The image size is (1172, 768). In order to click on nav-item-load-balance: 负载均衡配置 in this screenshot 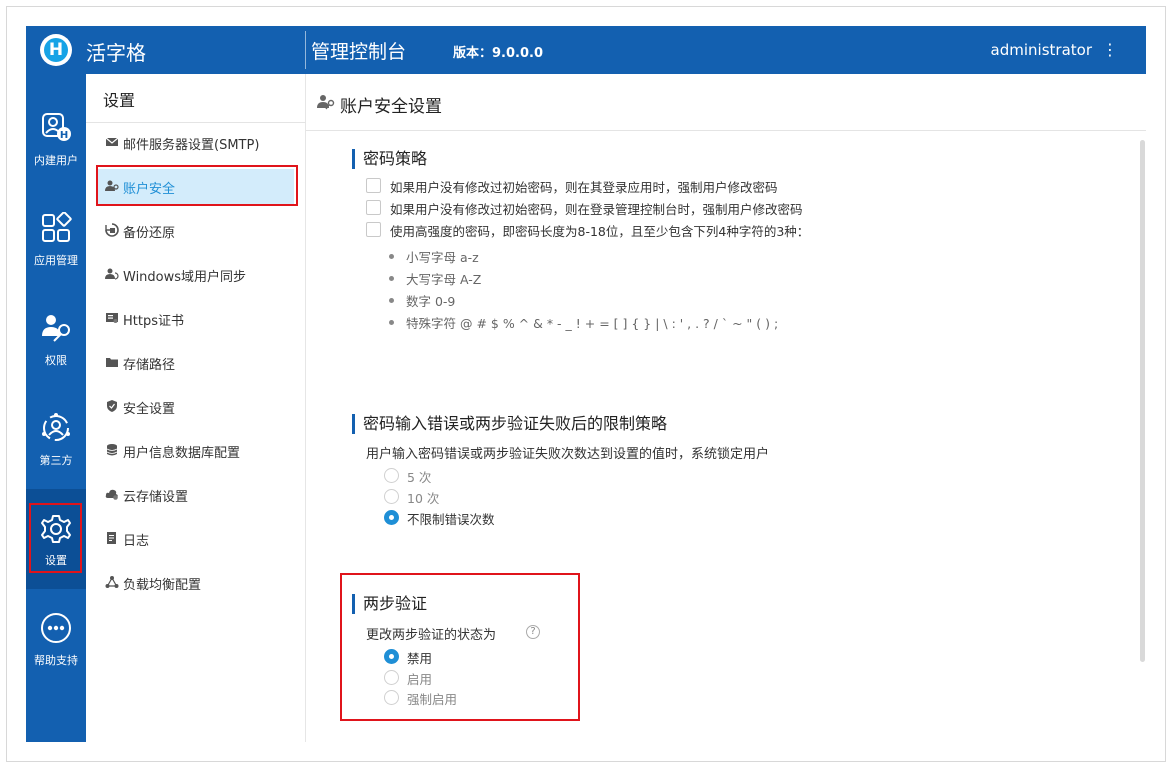, I will do `click(196, 583)`.